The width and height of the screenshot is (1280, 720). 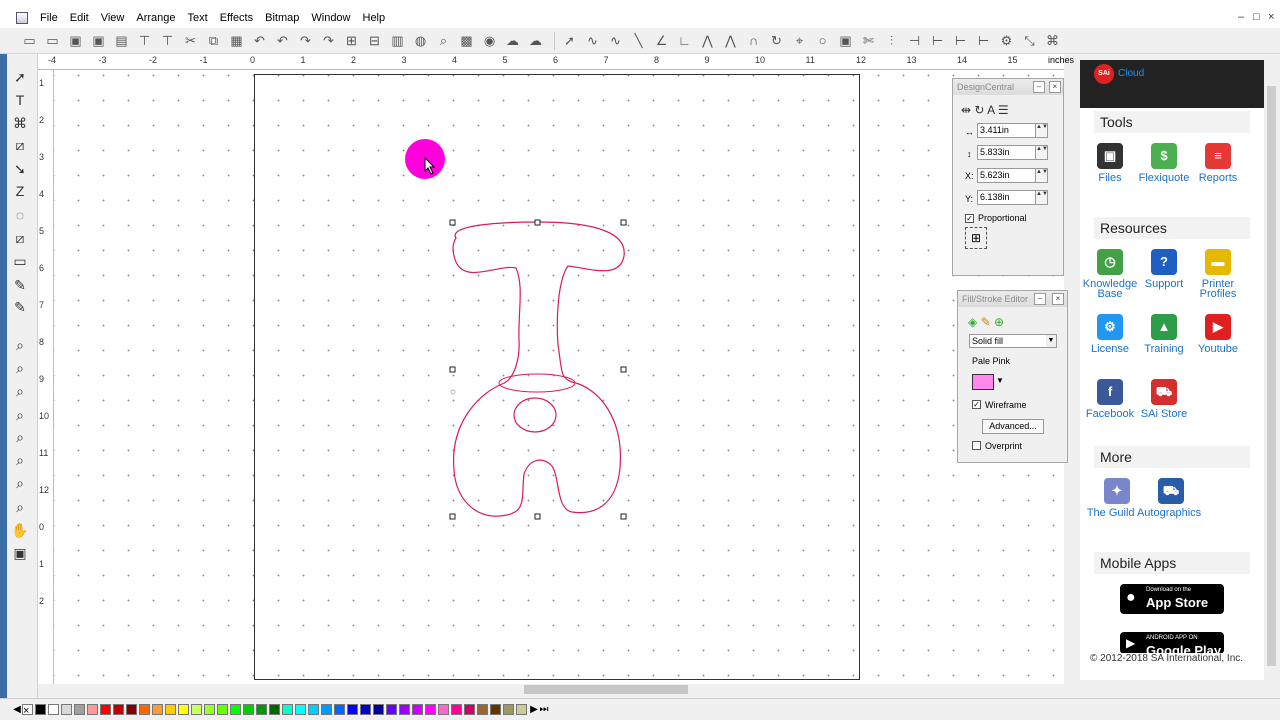 I want to click on google-play-button: ▶ ANDROID APP ON Google Play, so click(x=1172, y=643).